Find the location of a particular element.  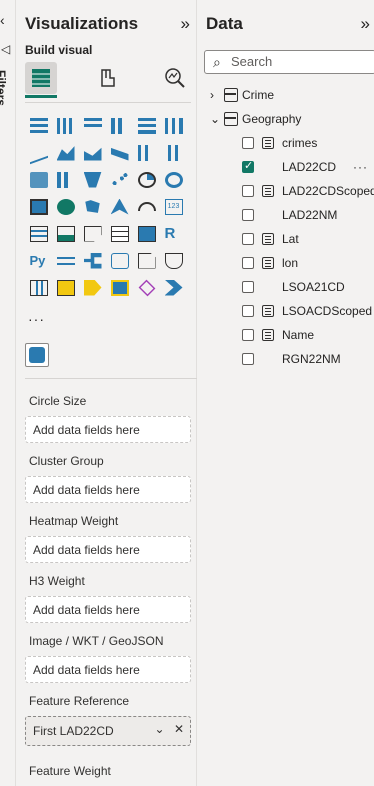

r-visual-icon: R is located at coordinates (173, 233).